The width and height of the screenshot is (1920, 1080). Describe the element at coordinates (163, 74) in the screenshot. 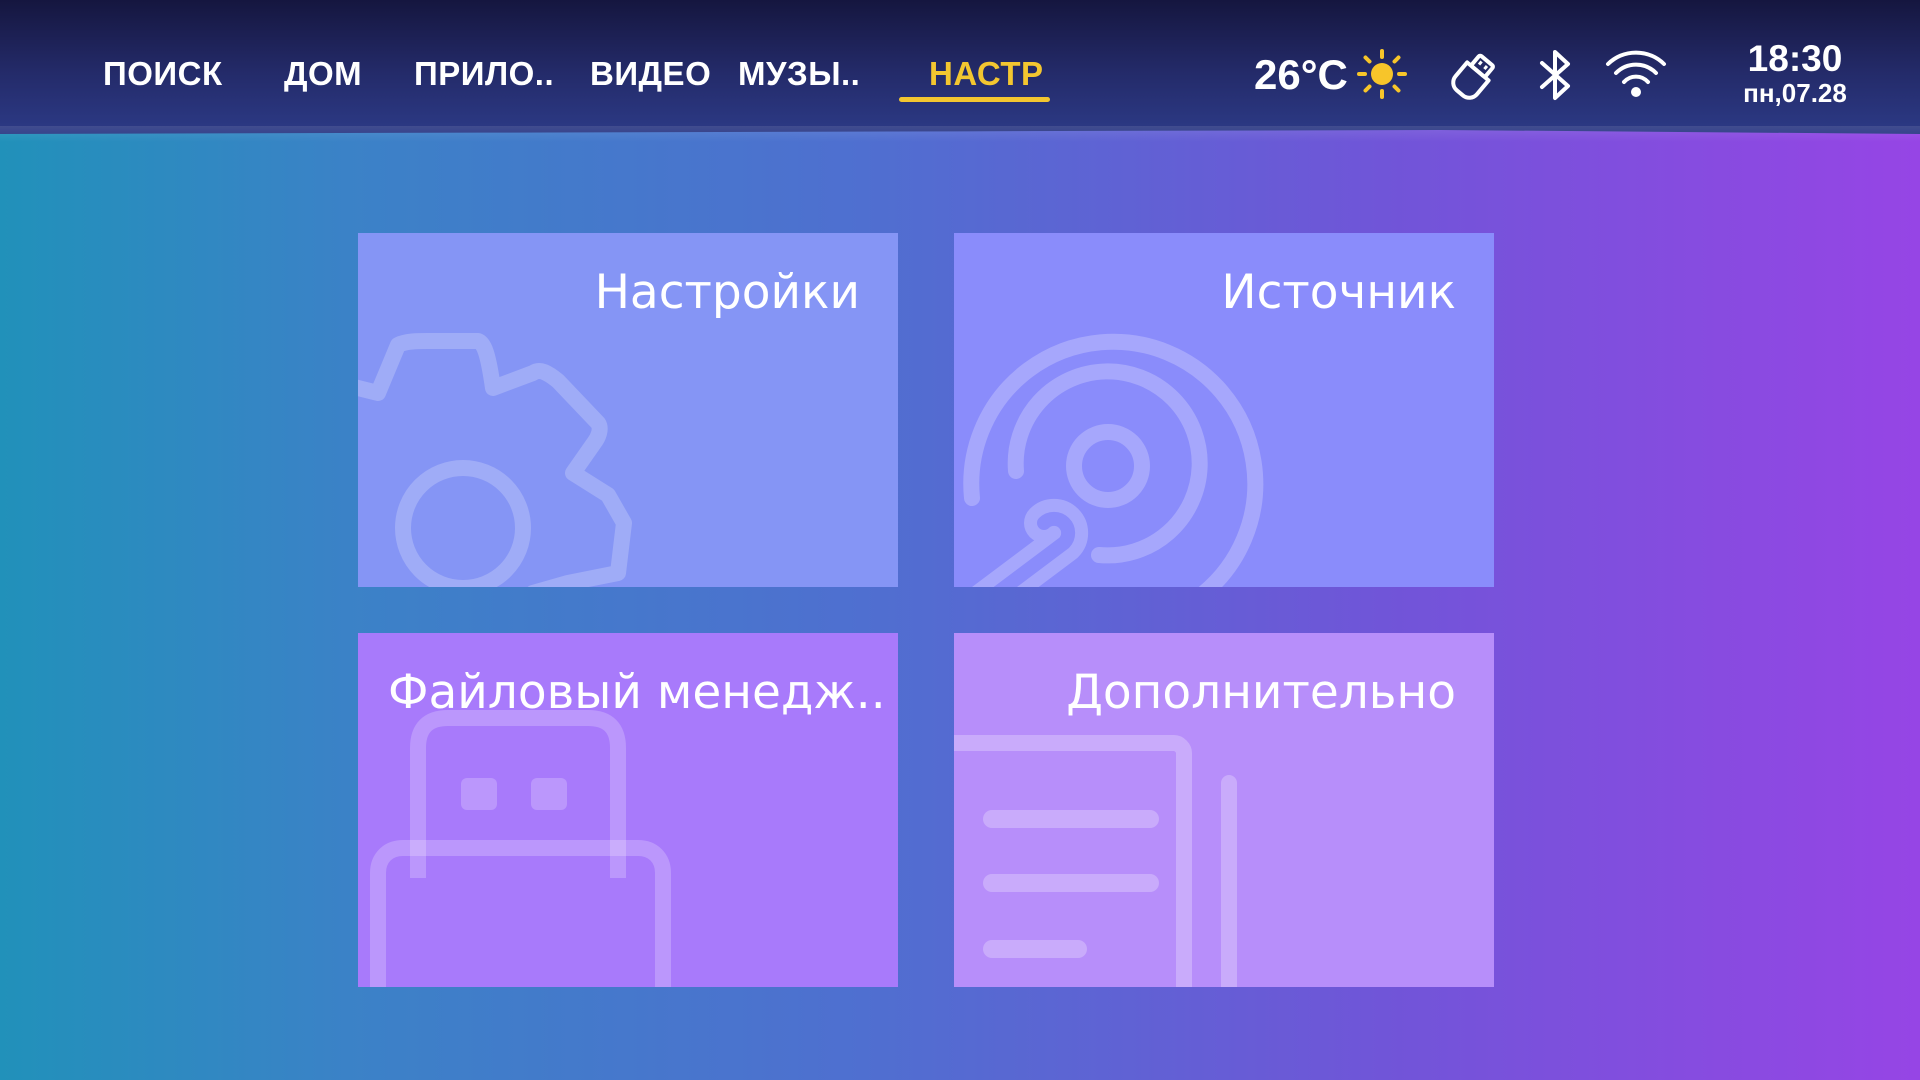

I see `nav-tab-search: ПОИСК` at that location.